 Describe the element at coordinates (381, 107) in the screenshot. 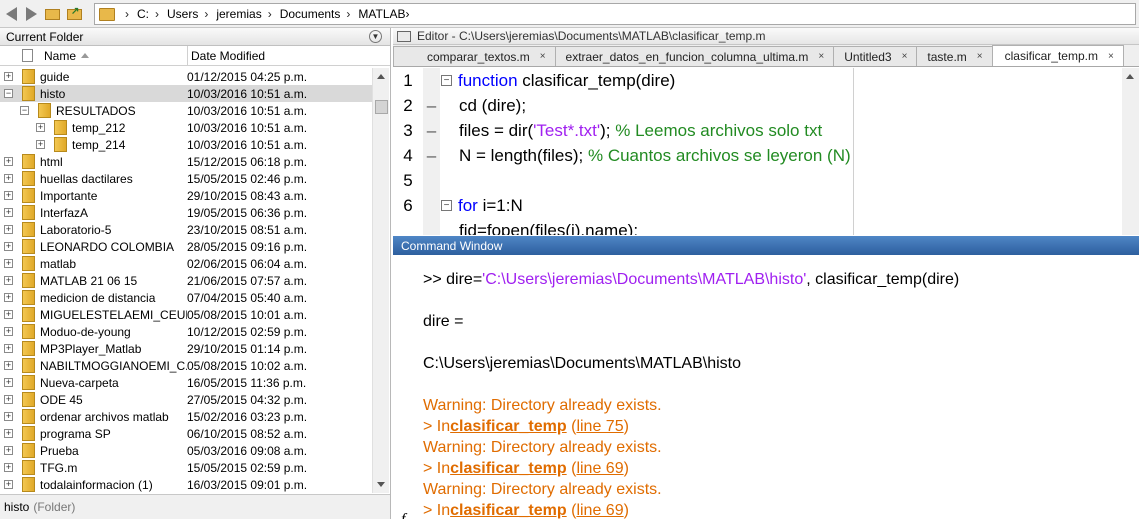

I see `scroll-thumb` at that location.